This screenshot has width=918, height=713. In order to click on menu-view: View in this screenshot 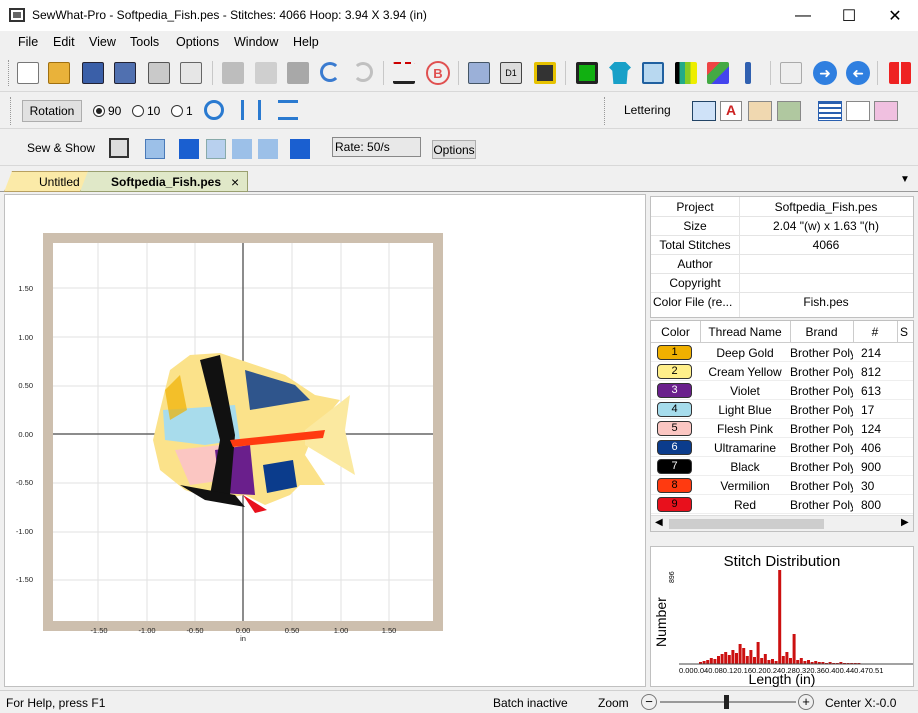, I will do `click(102, 42)`.